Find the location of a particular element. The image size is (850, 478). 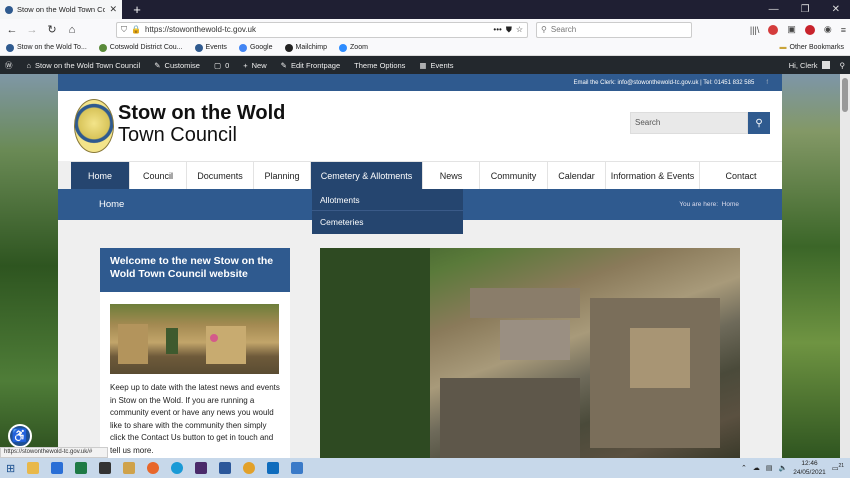

pocket-icon: ⛊ is located at coordinates (509, 30).